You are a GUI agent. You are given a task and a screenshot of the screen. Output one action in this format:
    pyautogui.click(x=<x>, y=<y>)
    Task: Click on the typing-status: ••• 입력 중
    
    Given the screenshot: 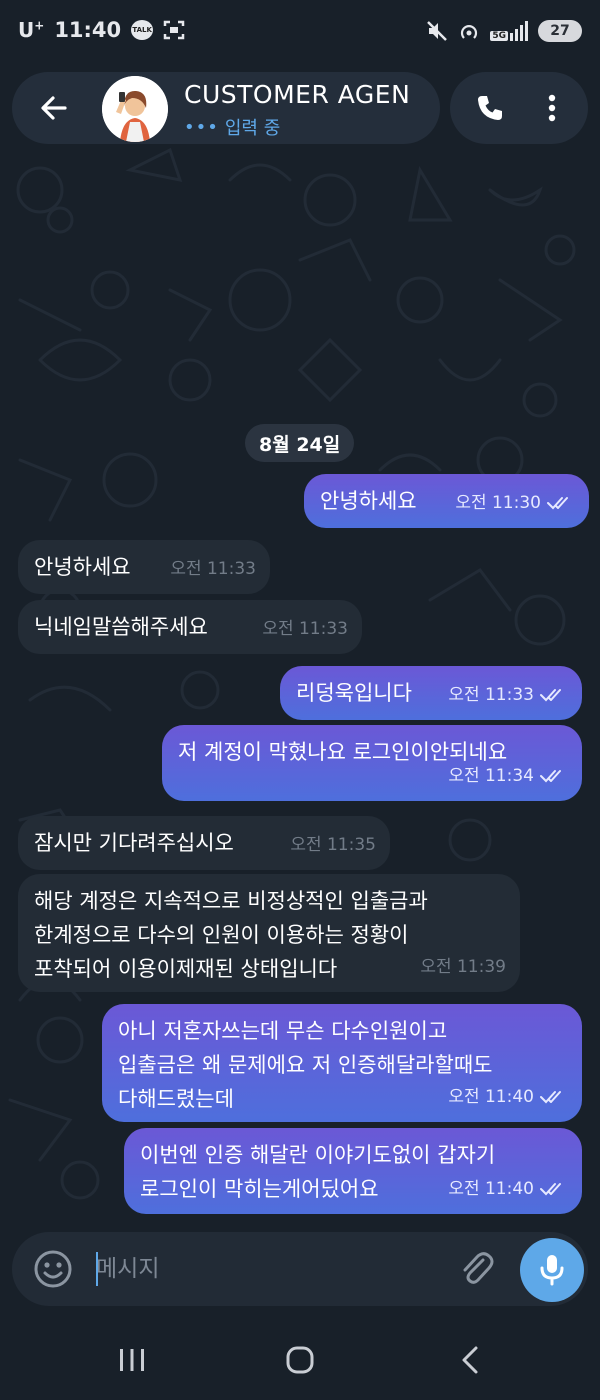 What is the action you would take?
    pyautogui.click(x=232, y=127)
    